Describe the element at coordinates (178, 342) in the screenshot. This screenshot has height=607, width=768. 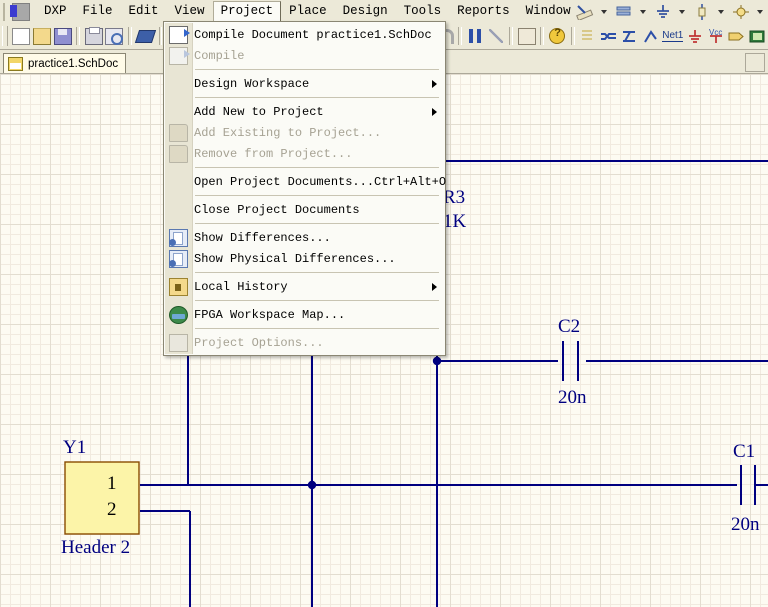
I see `project-options-icon` at that location.